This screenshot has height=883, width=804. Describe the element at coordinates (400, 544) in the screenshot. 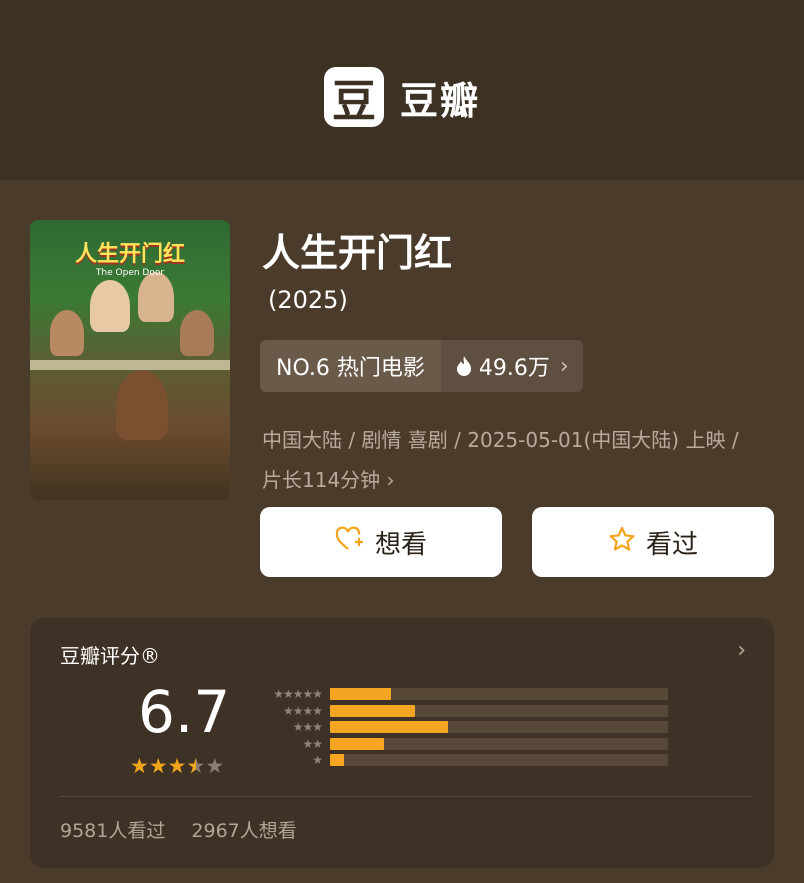

I see `want-label: 想看` at that location.